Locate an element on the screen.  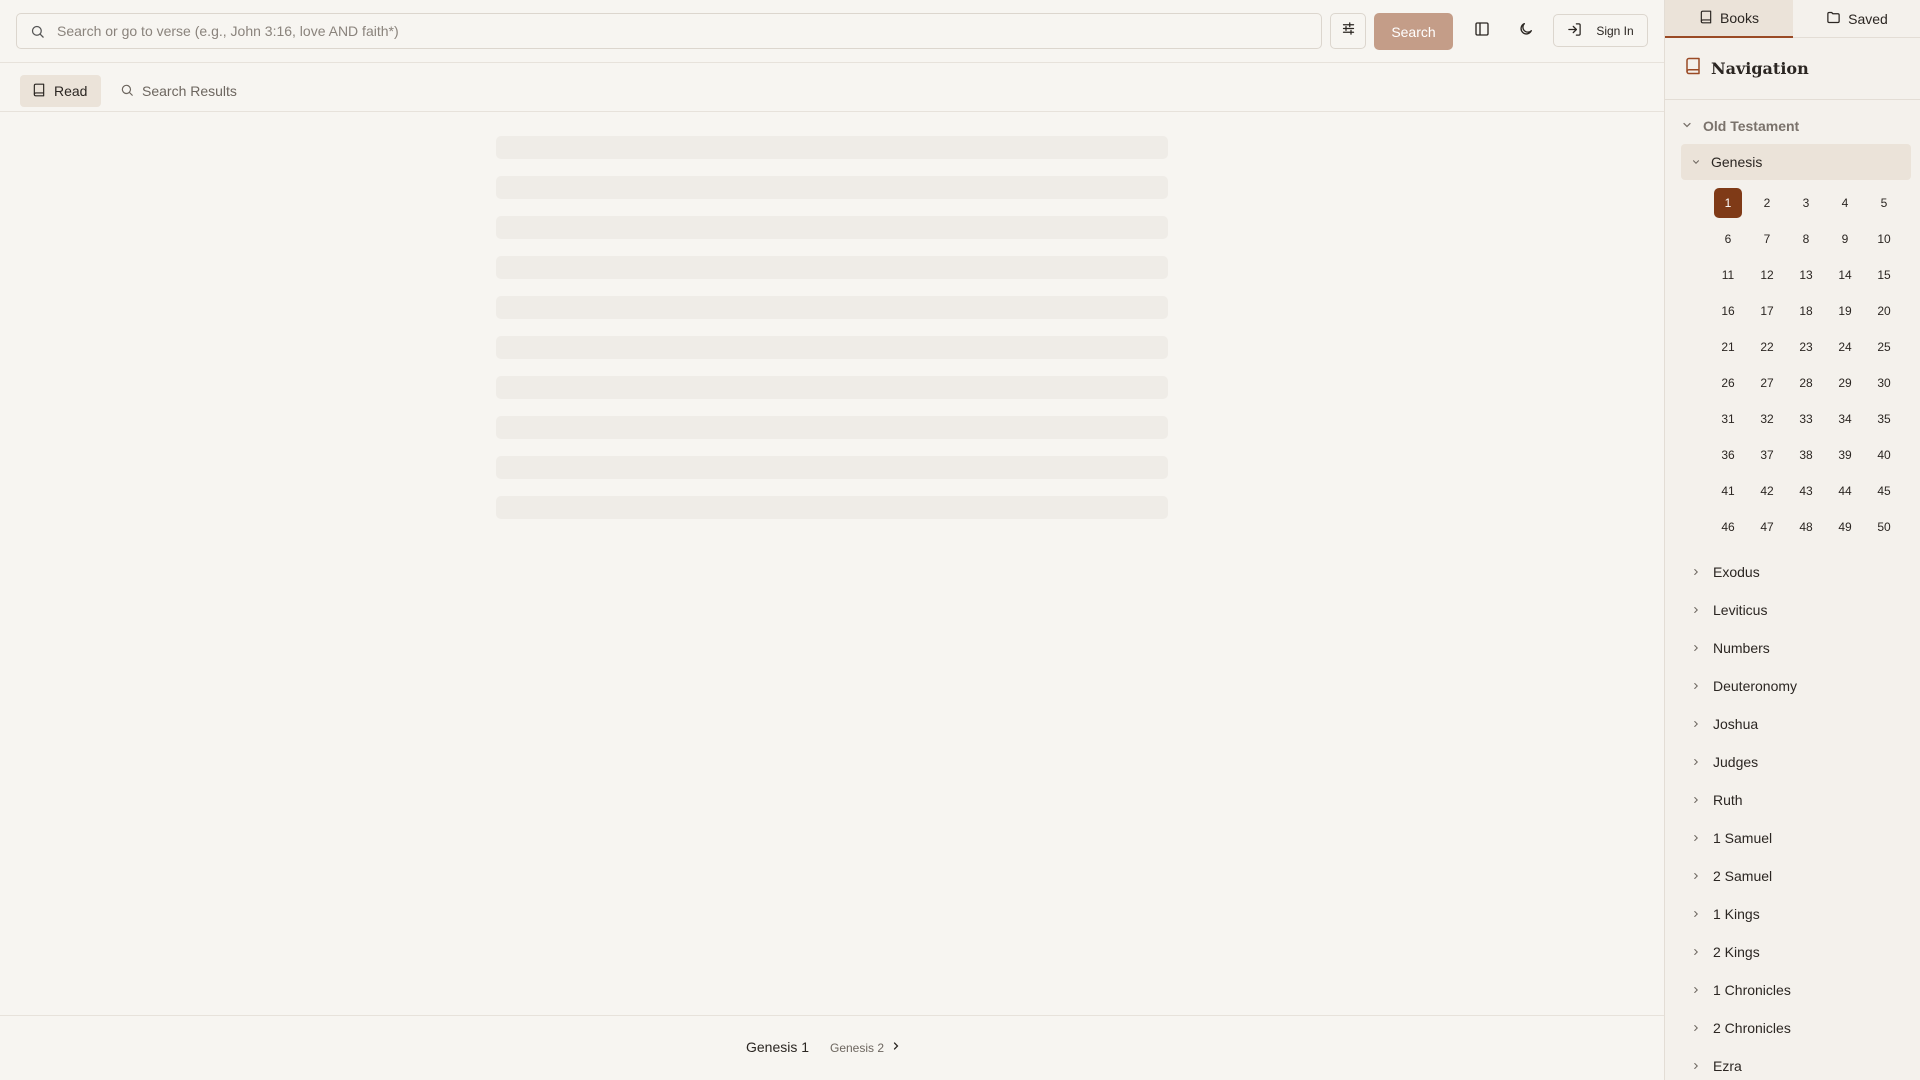
chapter-button: 35 is located at coordinates (1884, 419).